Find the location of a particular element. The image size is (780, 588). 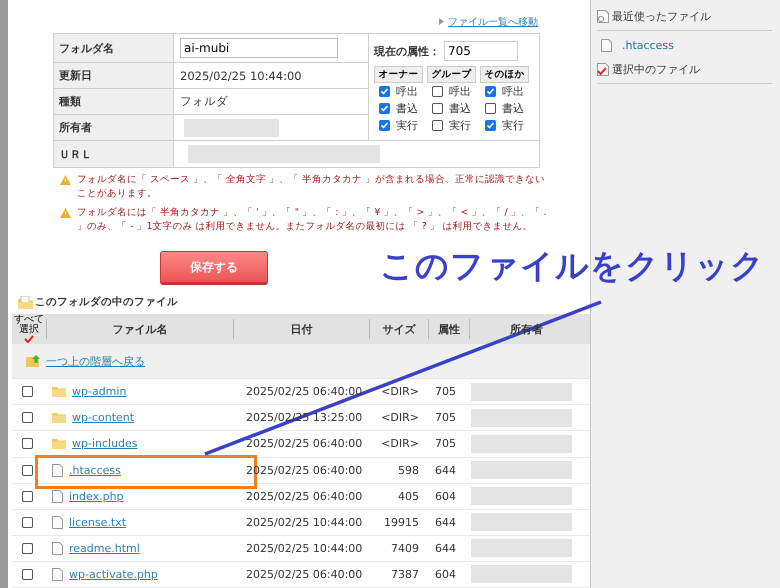

file-link: wp-includes is located at coordinates (105, 443).